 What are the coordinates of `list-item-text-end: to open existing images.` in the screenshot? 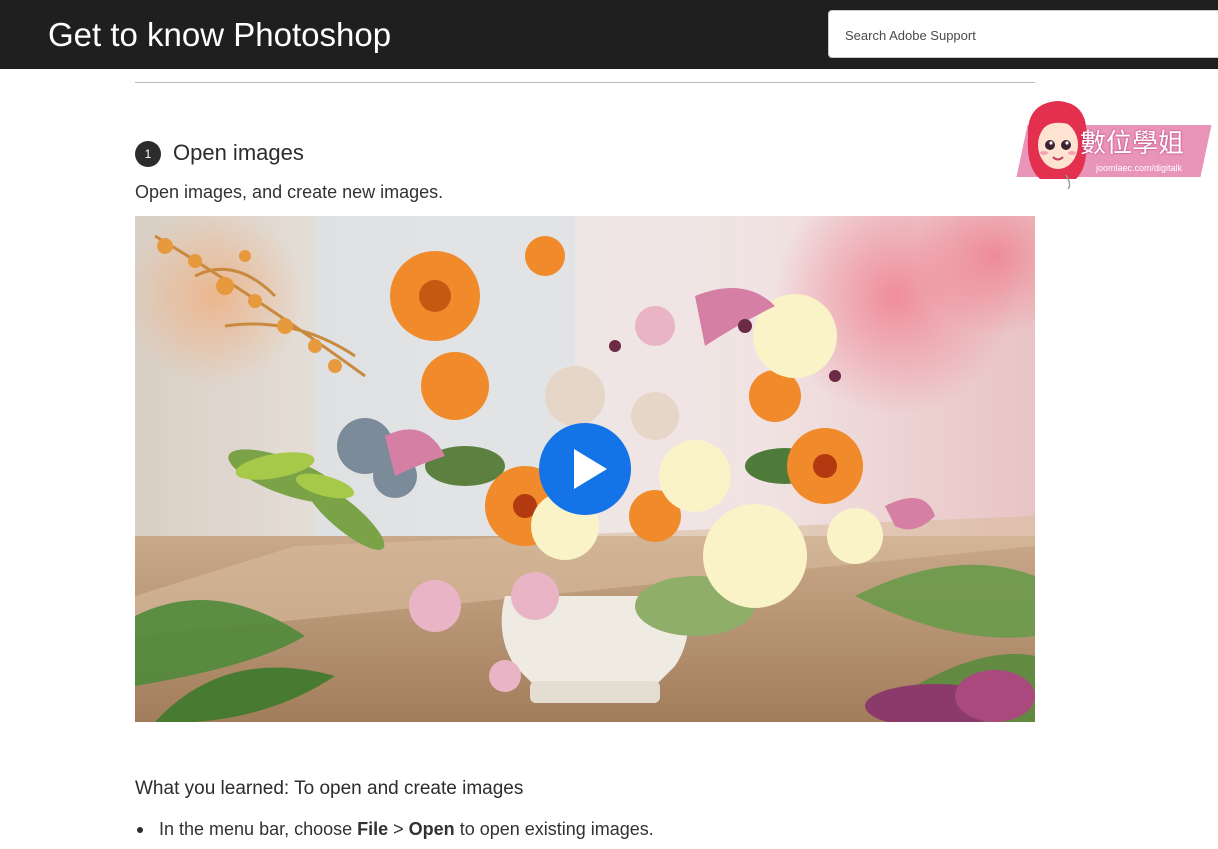 It's located at (554, 829).